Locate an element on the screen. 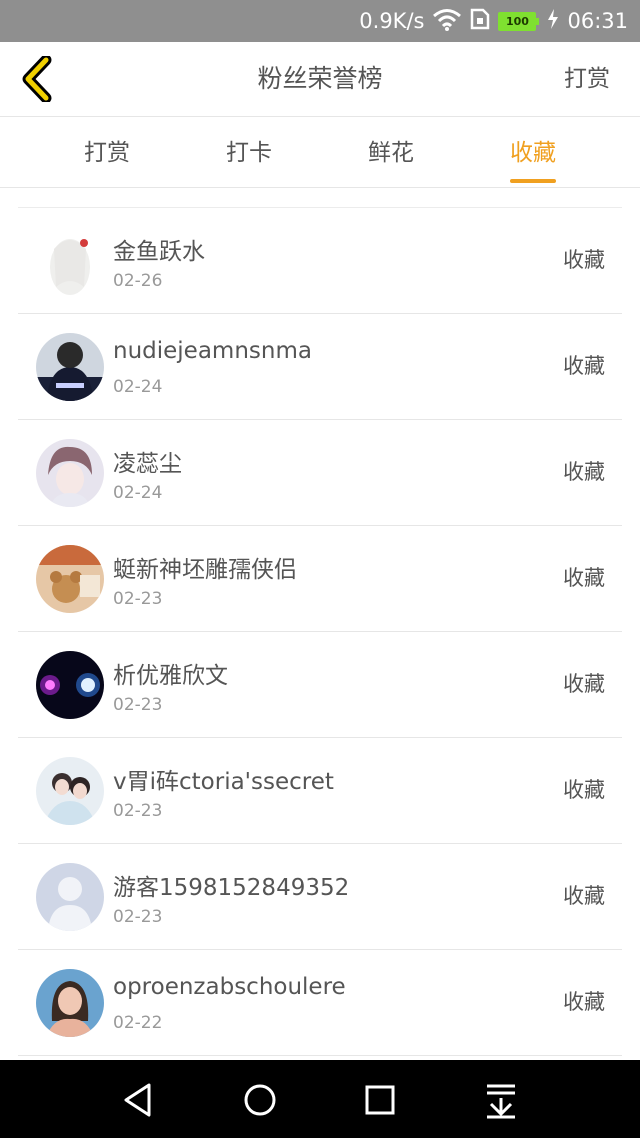 The width and height of the screenshot is (640, 1138). back-button is located at coordinates (37, 79).